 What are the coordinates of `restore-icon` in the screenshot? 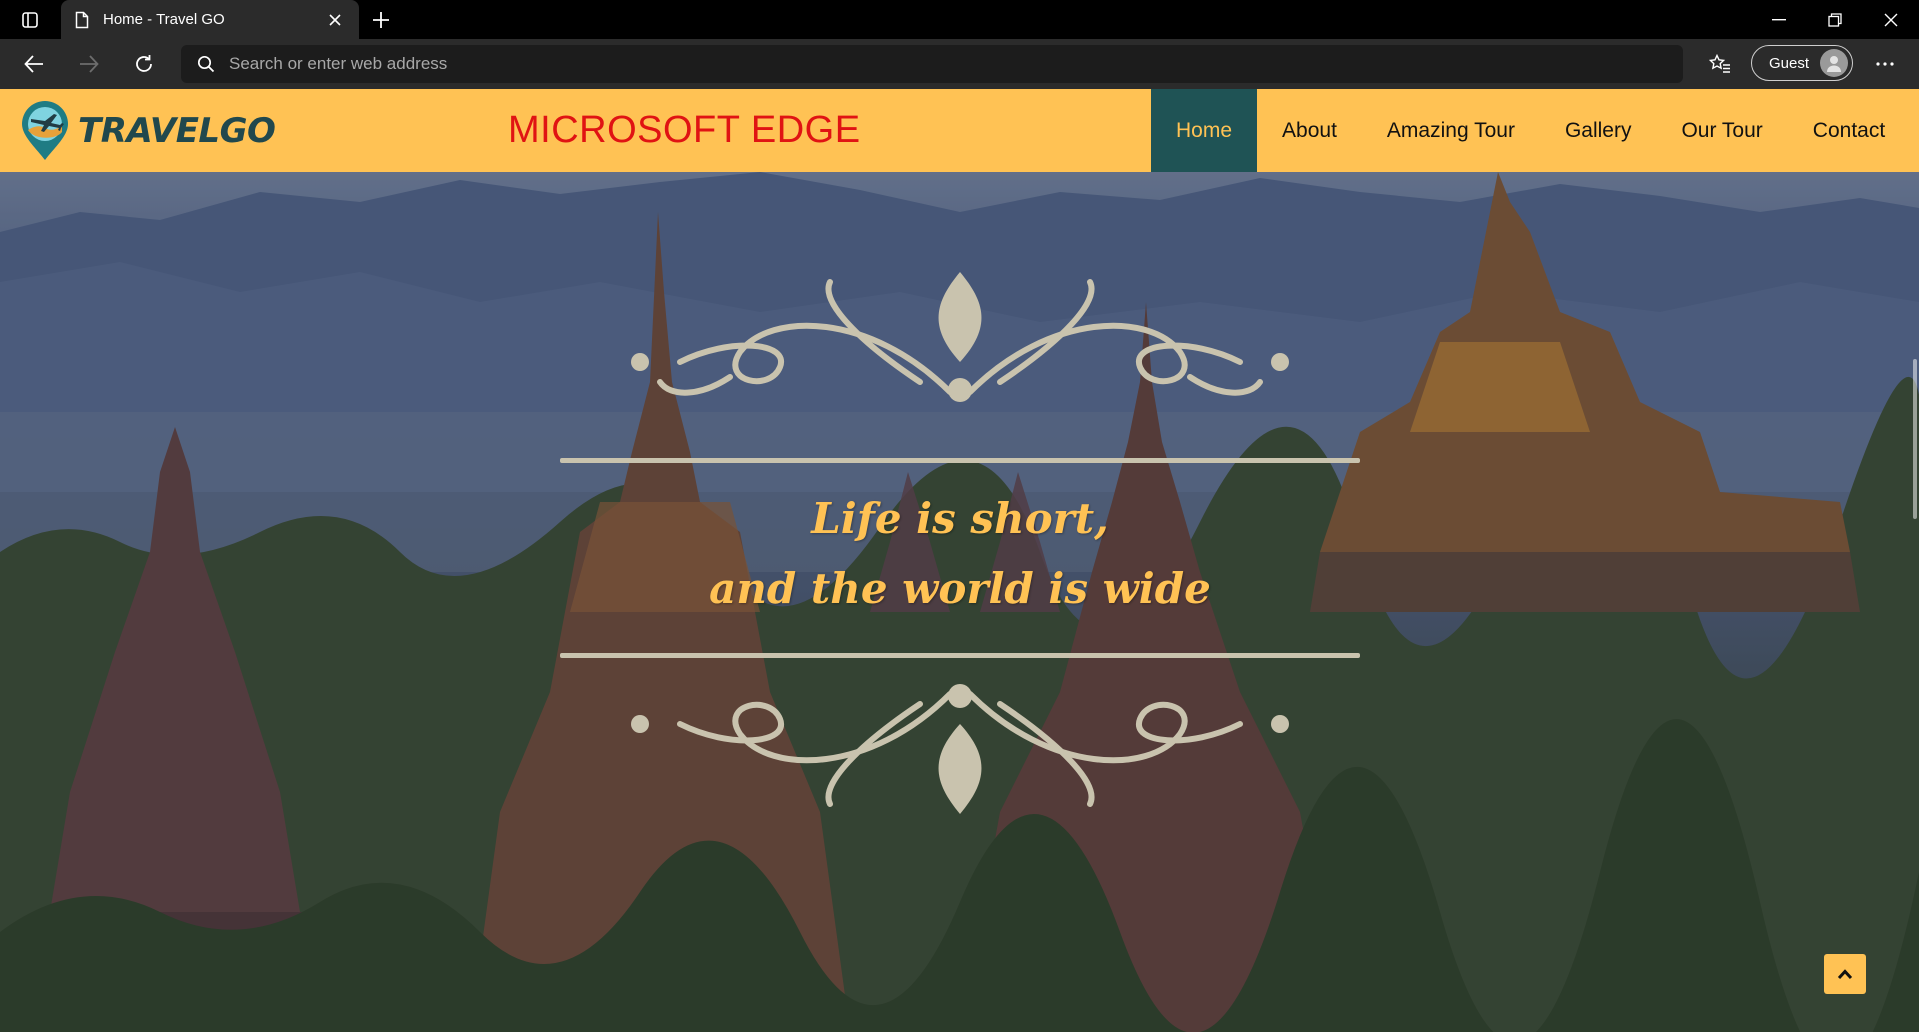 It's located at (1835, 19).